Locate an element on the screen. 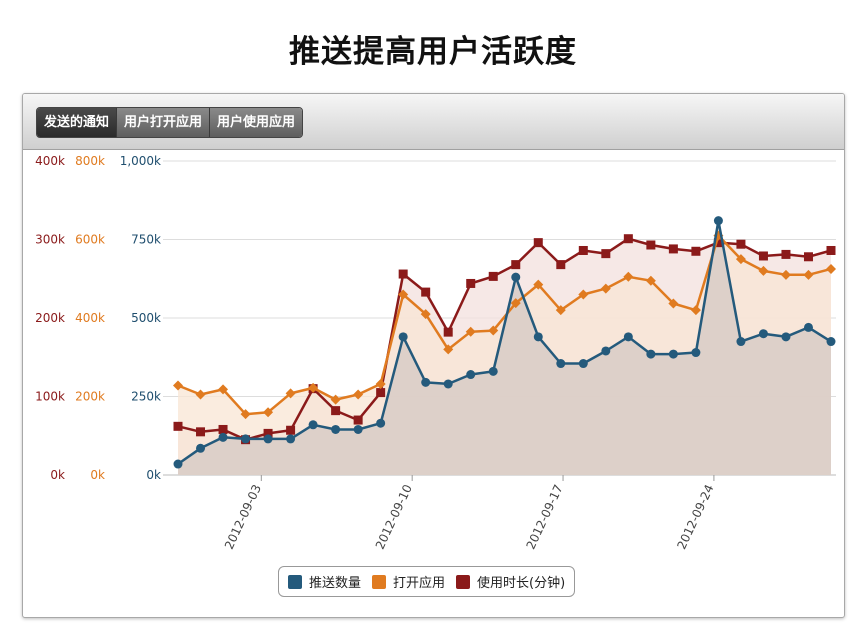 The width and height of the screenshot is (866, 642). y-tick-label-duration: 400k is located at coordinates (50, 161).